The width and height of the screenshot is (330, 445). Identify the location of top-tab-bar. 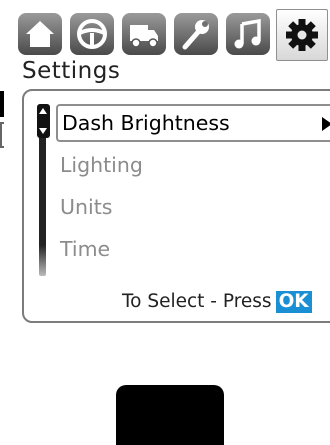
(174, 35).